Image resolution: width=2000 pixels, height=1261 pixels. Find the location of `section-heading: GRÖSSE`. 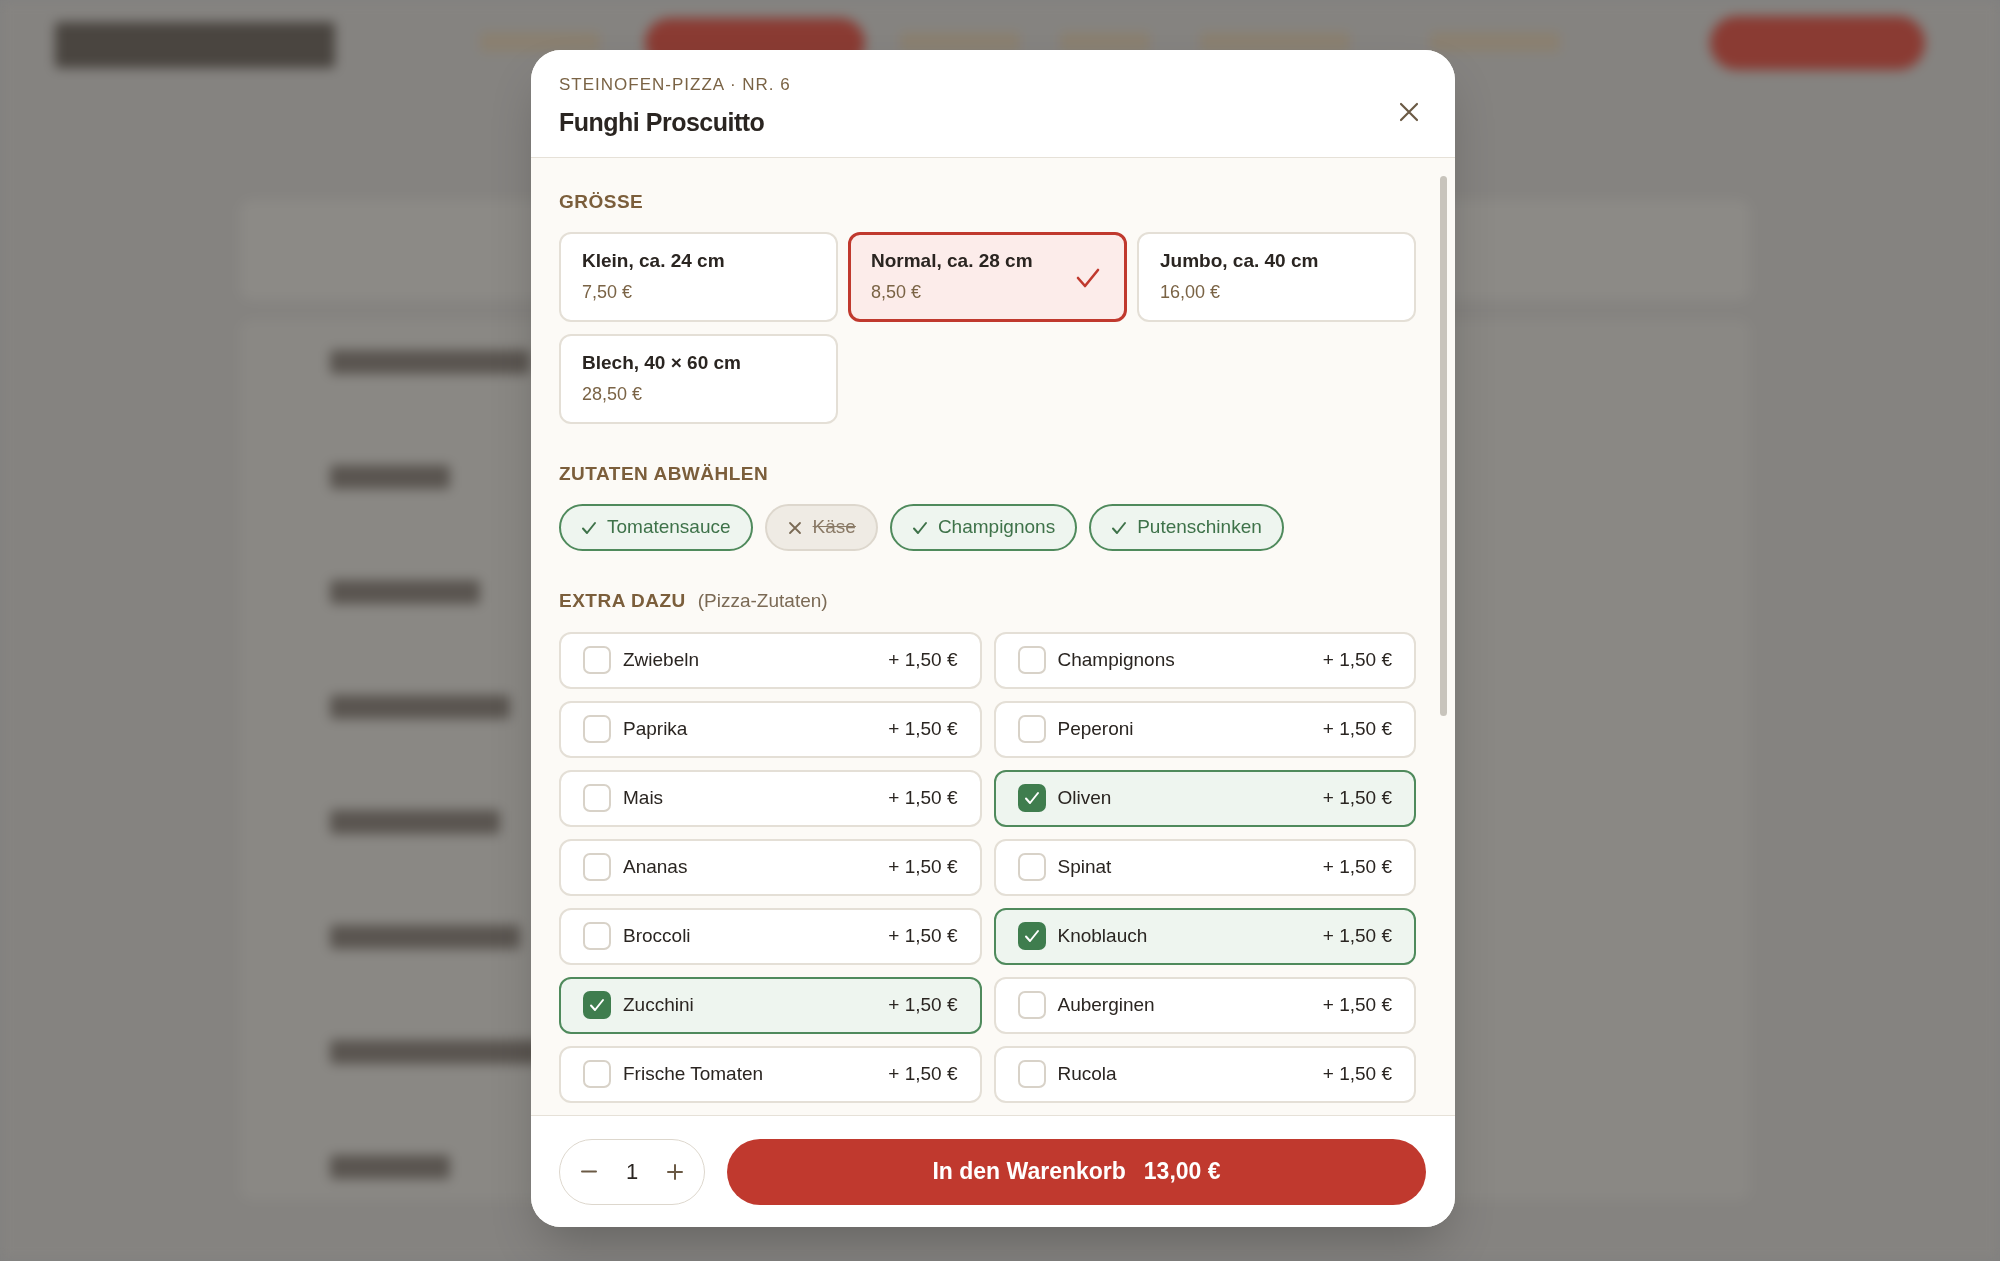

section-heading: GRÖSSE is located at coordinates (602, 202).